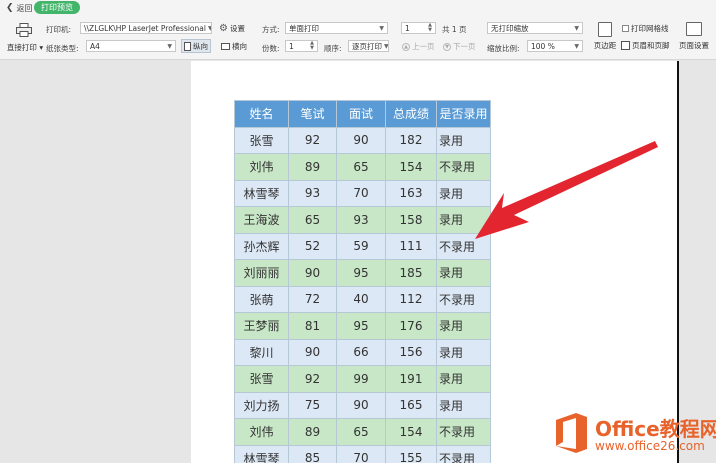  What do you see at coordinates (361, 299) in the screenshot?
I see `cell-interview: 40` at bounding box center [361, 299].